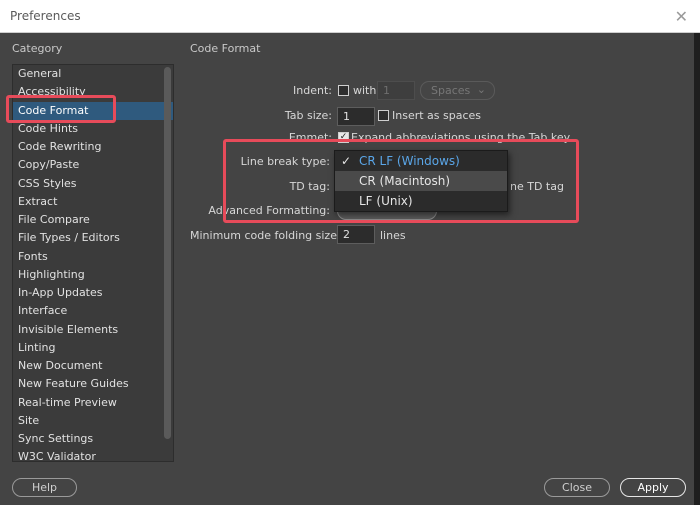 This screenshot has height=505, width=700. Describe the element at coordinates (356, 234) in the screenshot. I see `folding-size-input: 2` at that location.